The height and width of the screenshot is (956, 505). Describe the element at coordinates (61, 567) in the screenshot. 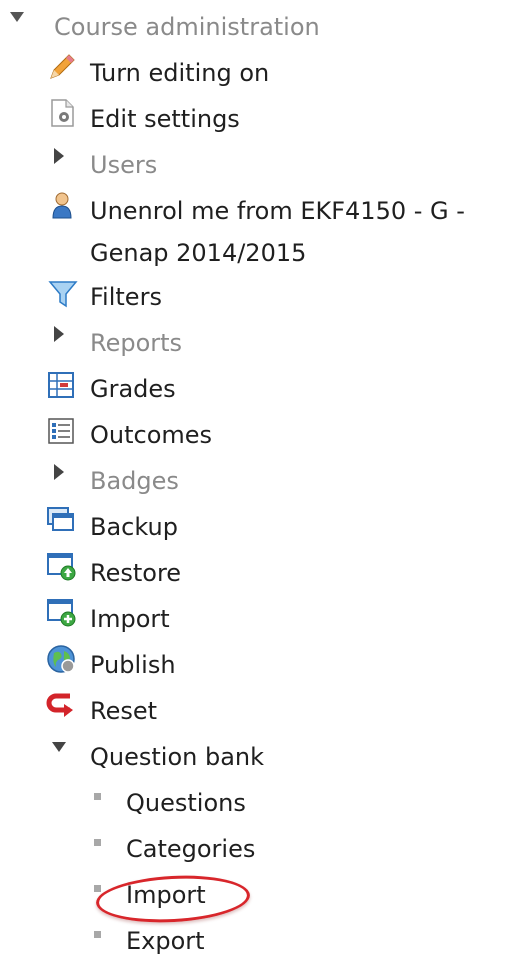

I see `restore-icon` at that location.